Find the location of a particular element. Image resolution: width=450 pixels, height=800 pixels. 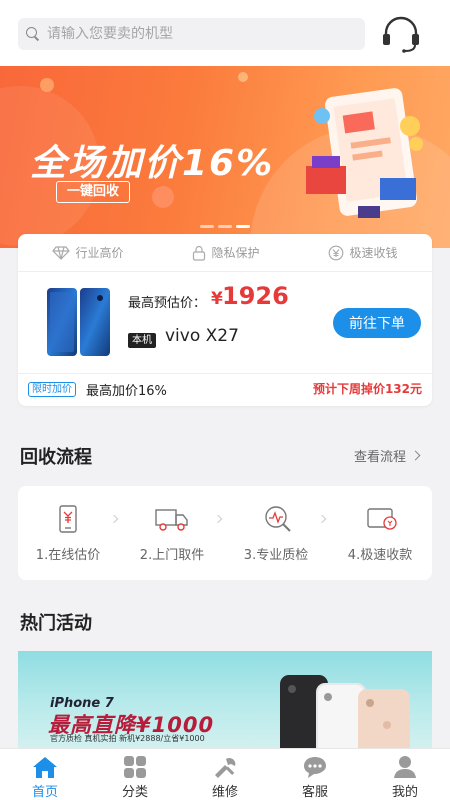

price-tag-icon is located at coordinates (68, 519).